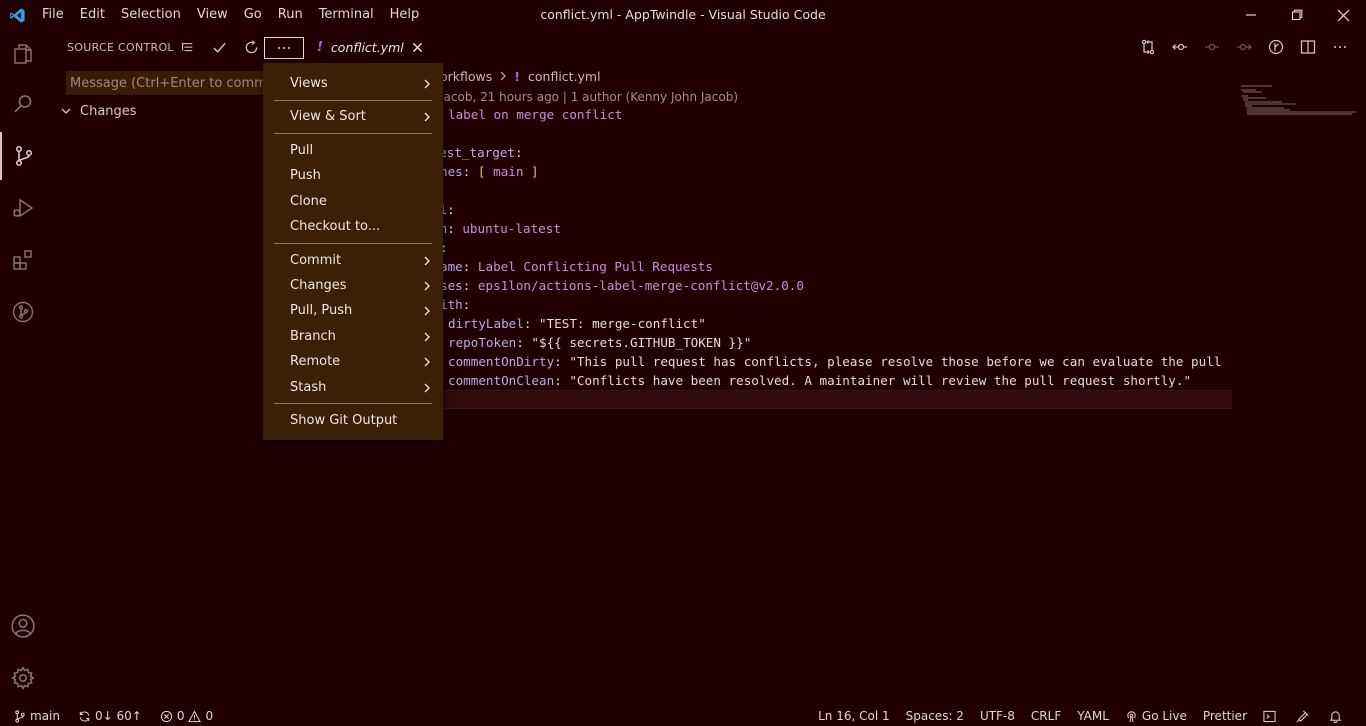 This screenshot has width=1366, height=726. I want to click on compare-changes-icon, so click(1148, 47).